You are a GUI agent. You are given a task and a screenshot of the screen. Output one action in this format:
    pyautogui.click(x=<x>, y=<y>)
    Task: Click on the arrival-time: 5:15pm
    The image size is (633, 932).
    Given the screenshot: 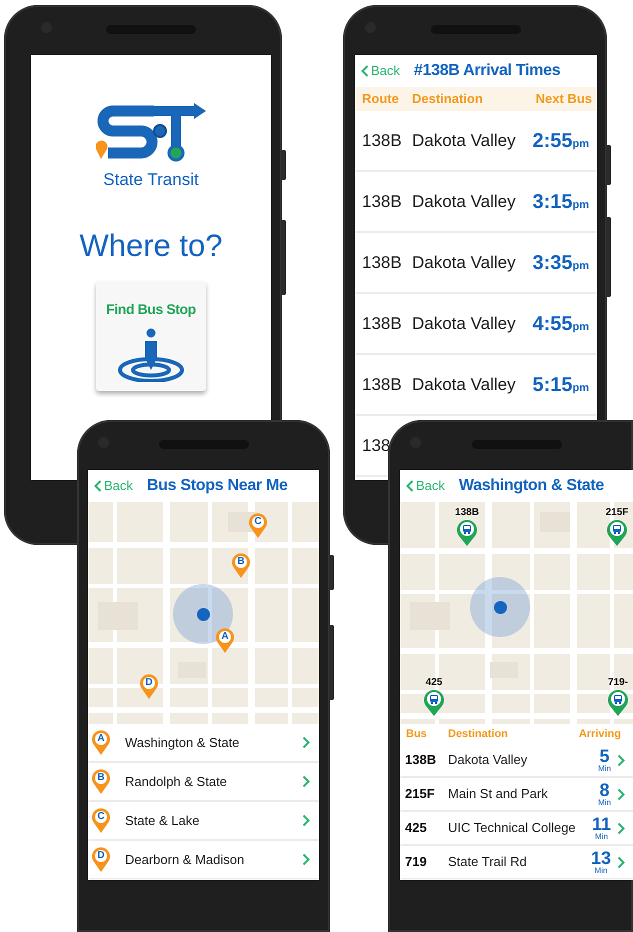 What is the action you would take?
    pyautogui.click(x=560, y=385)
    